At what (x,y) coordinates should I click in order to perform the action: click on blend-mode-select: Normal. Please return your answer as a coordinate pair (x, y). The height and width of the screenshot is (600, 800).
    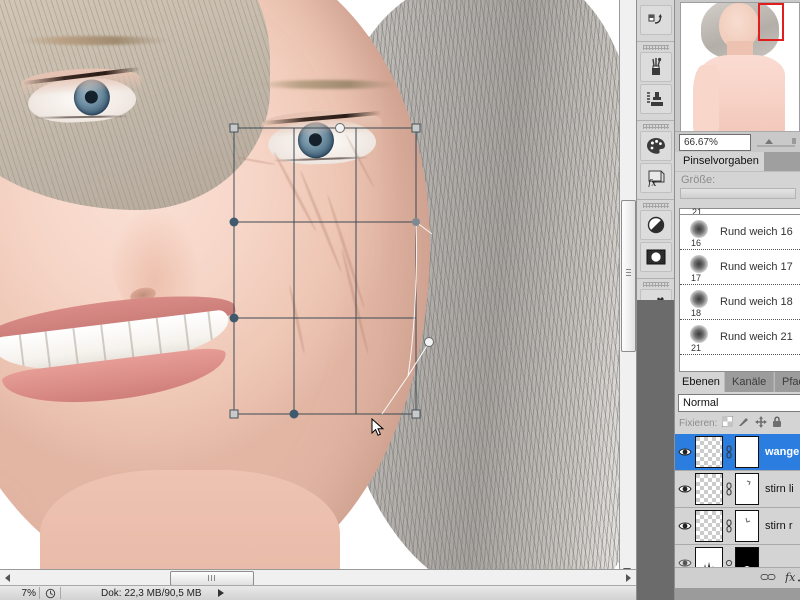
    Looking at the image, I should click on (739, 403).